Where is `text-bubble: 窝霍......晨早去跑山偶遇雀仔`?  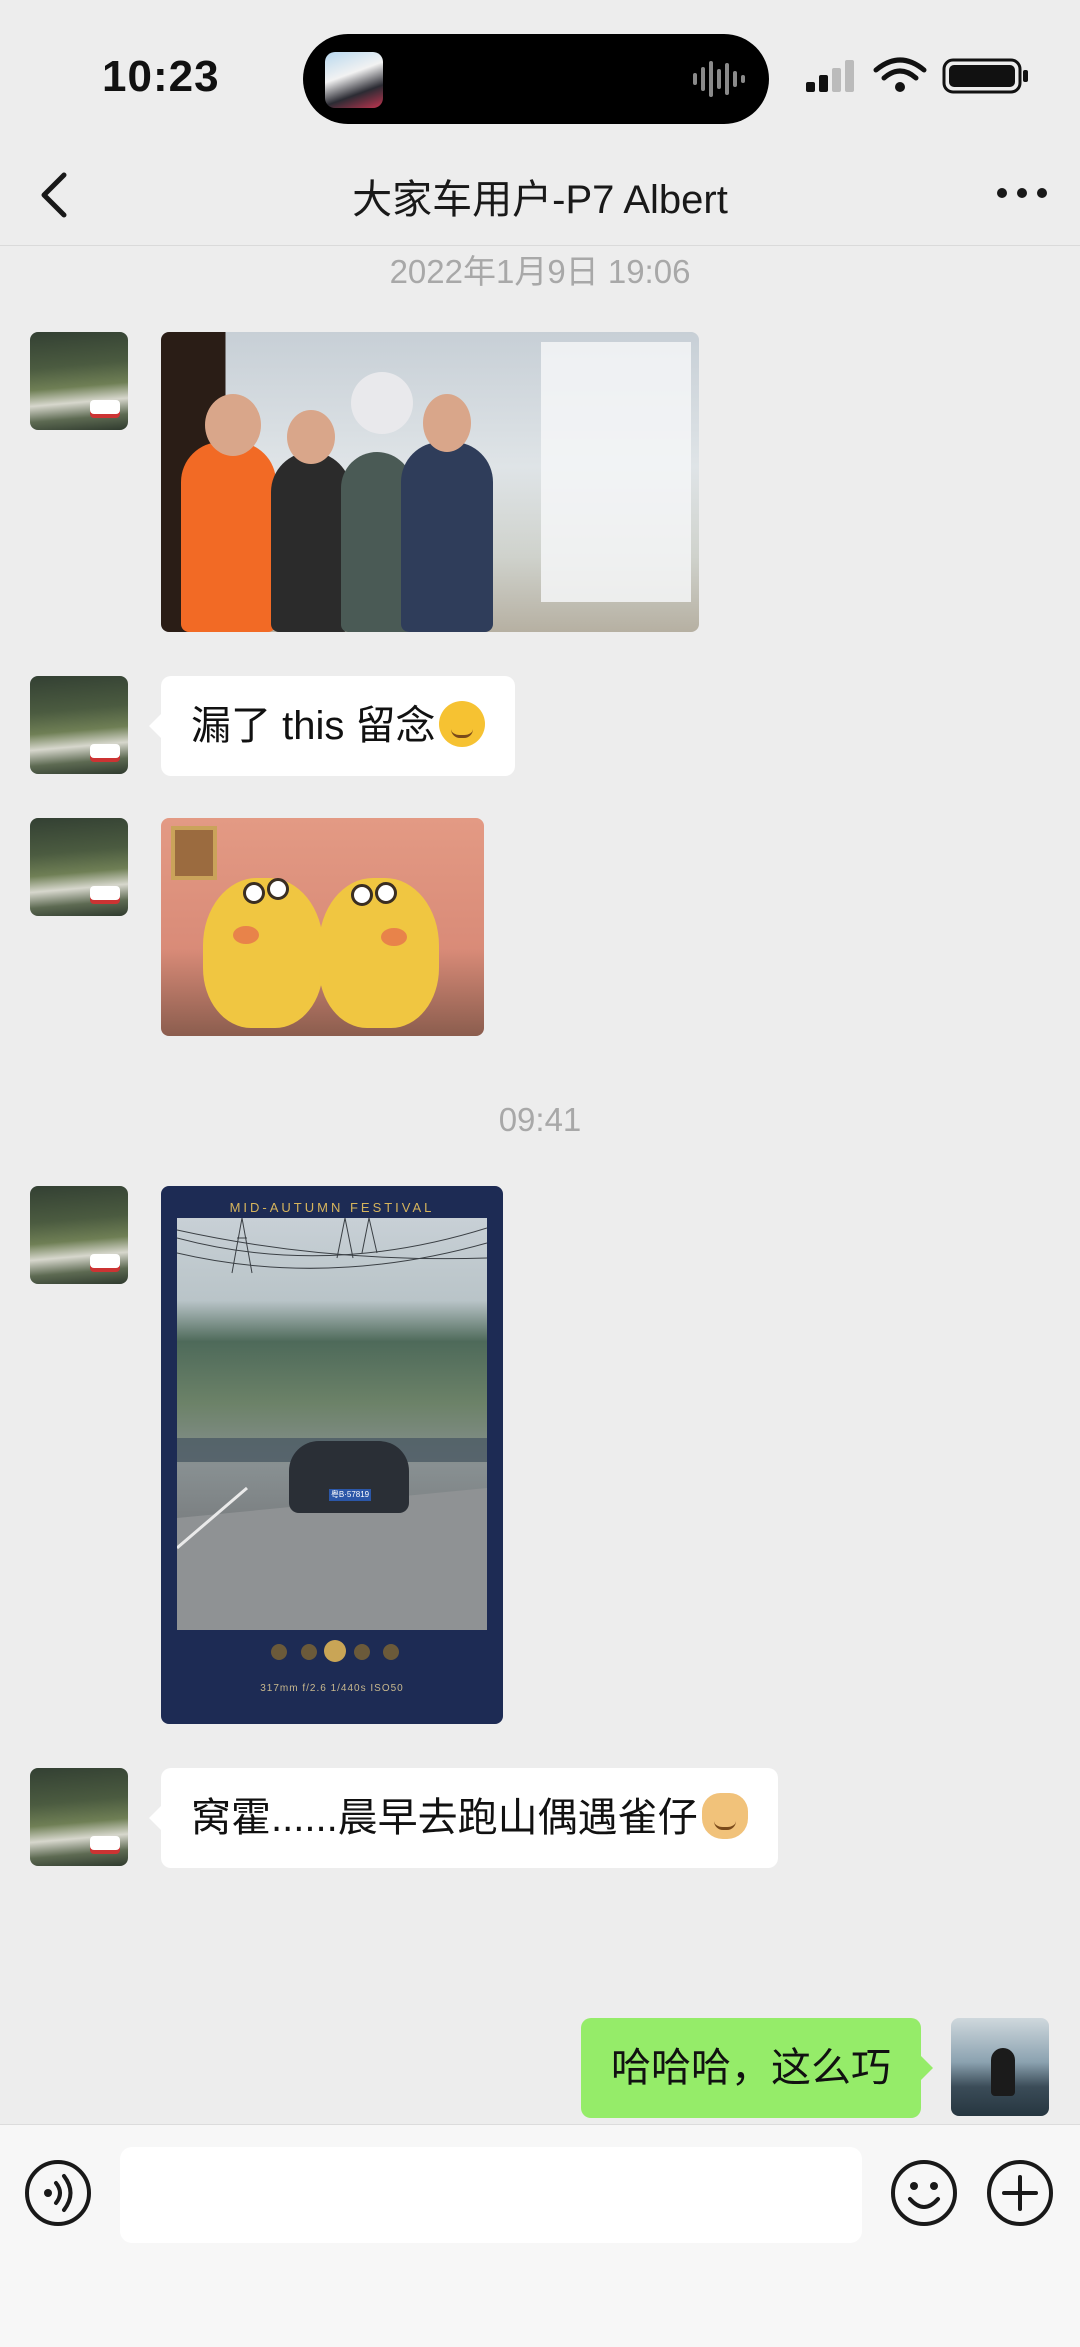 text-bubble: 窝霍......晨早去跑山偶遇雀仔 is located at coordinates (463, 1818).